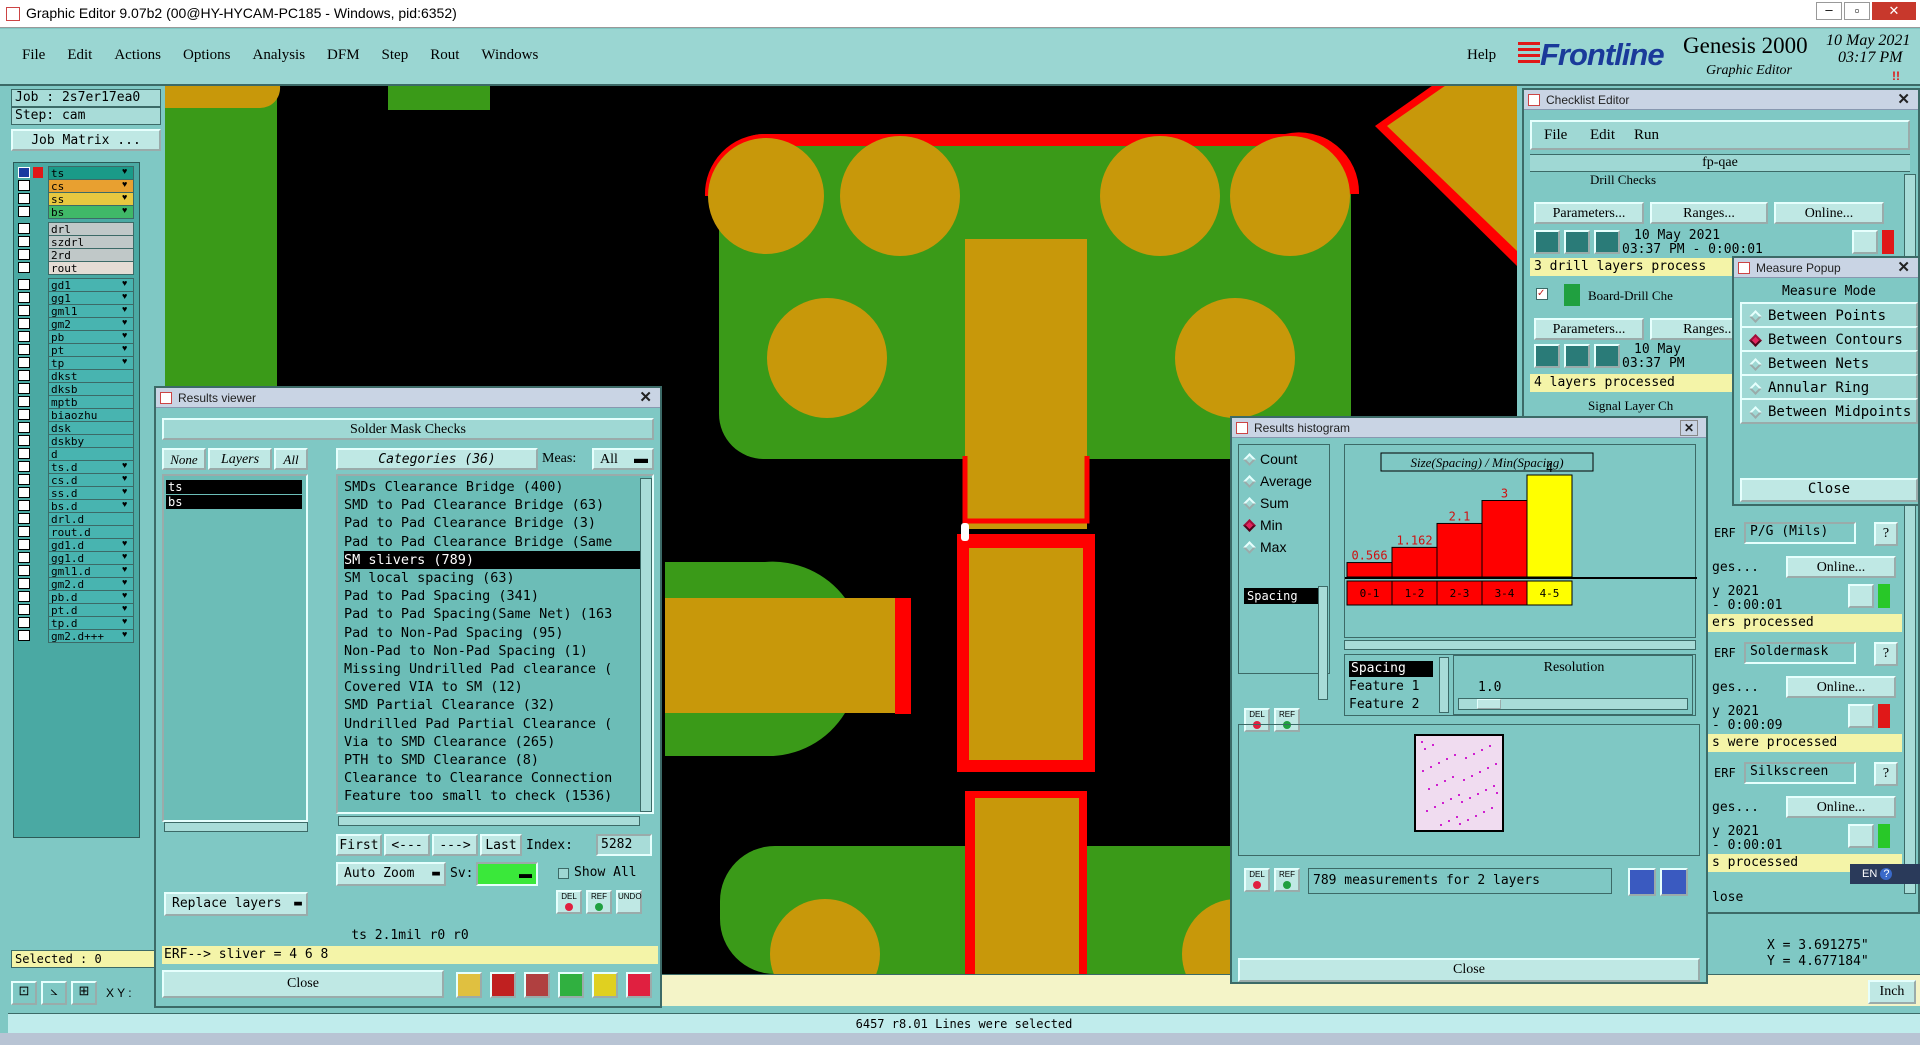 The width and height of the screenshot is (1920, 1045). I want to click on hist-mode-sum: Sum, so click(1266, 503).